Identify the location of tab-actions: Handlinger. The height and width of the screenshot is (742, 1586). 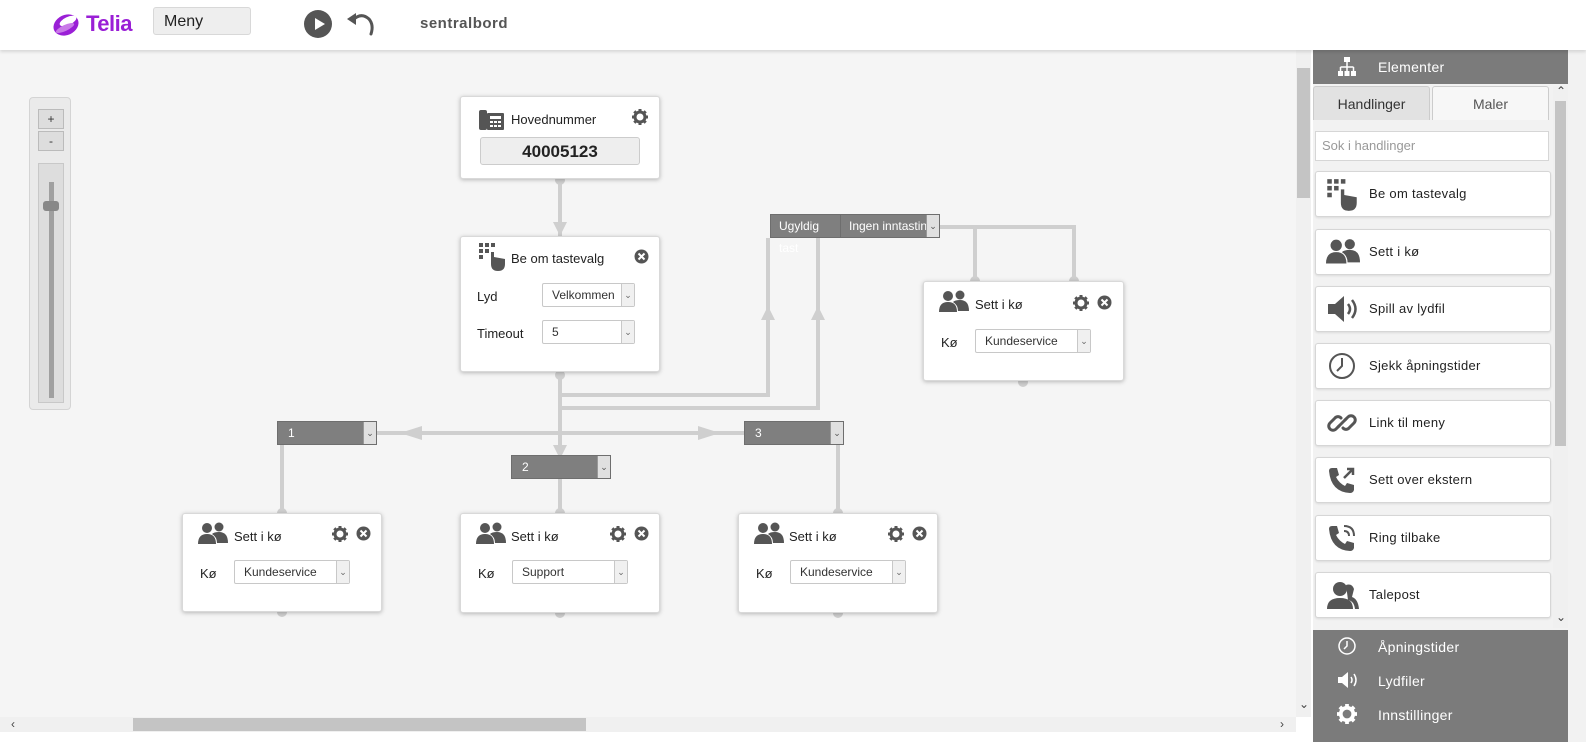
(1371, 103).